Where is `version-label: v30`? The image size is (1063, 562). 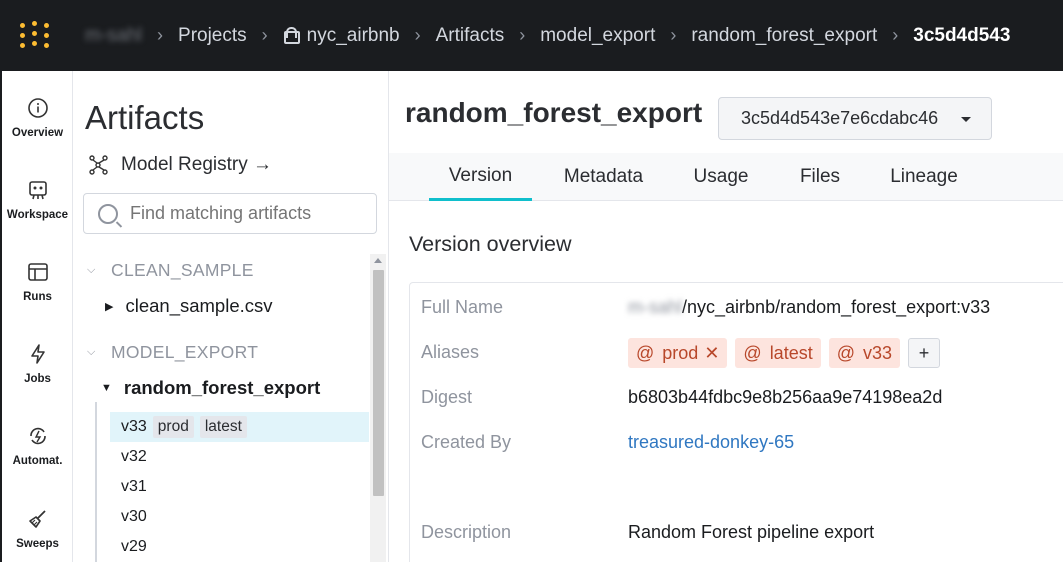
version-label: v30 is located at coordinates (134, 516).